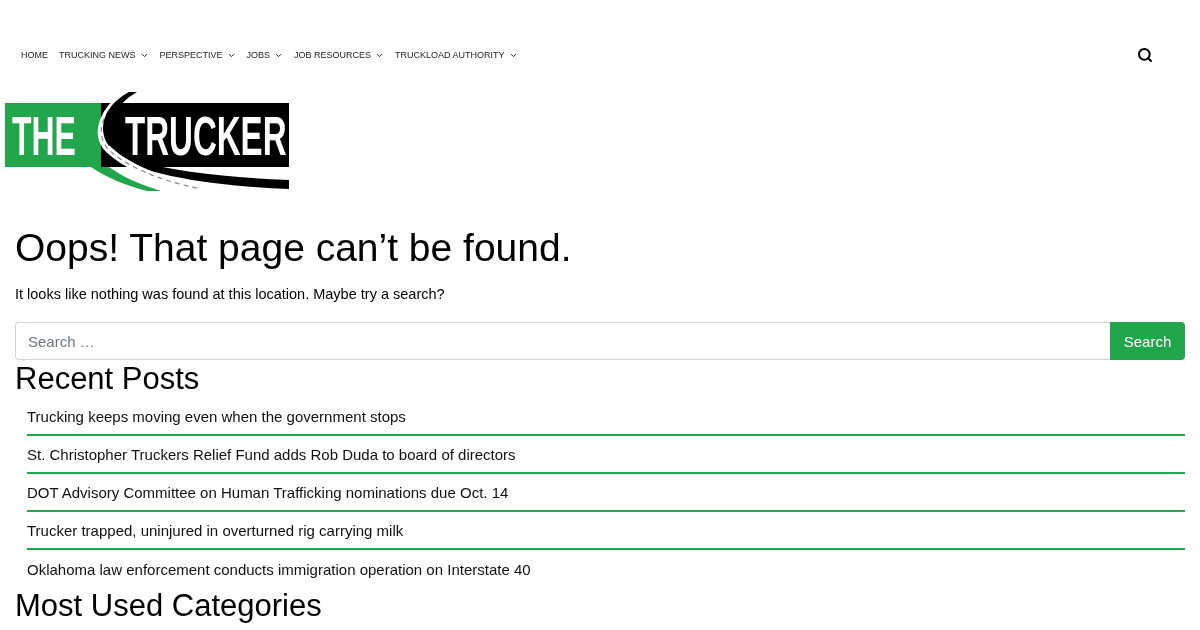 Image resolution: width=1200 pixels, height=630 pixels. What do you see at coordinates (104, 55) in the screenshot?
I see `nav-link: TRUCKING NEWS` at bounding box center [104, 55].